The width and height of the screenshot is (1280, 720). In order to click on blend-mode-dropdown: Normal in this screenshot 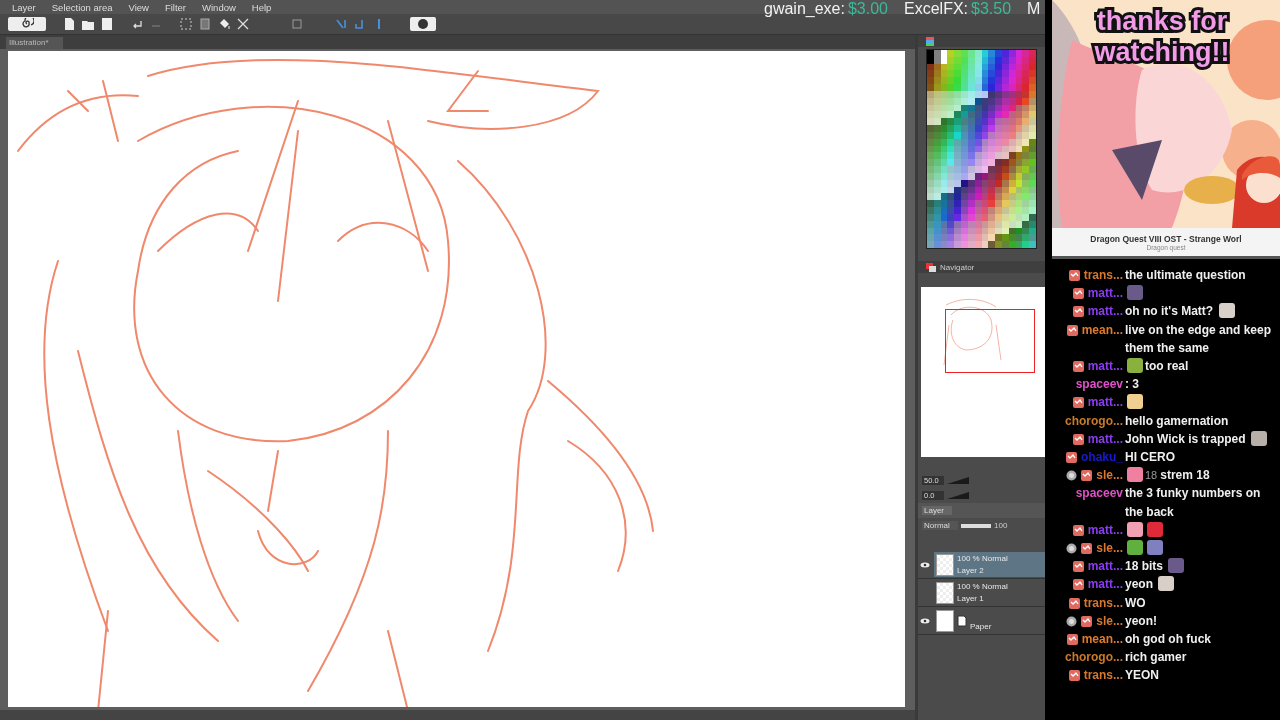, I will do `click(940, 525)`.